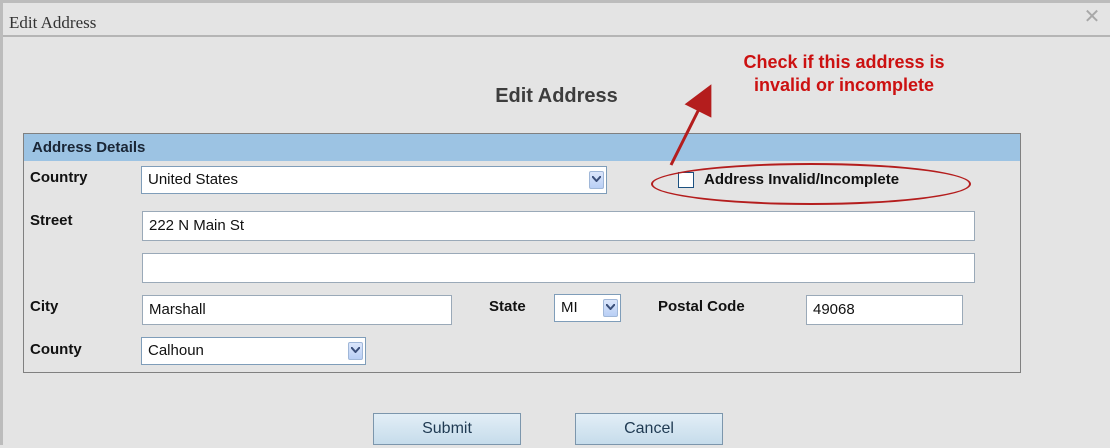 The image size is (1110, 448). I want to click on annotation-arrow, so click(690, 125).